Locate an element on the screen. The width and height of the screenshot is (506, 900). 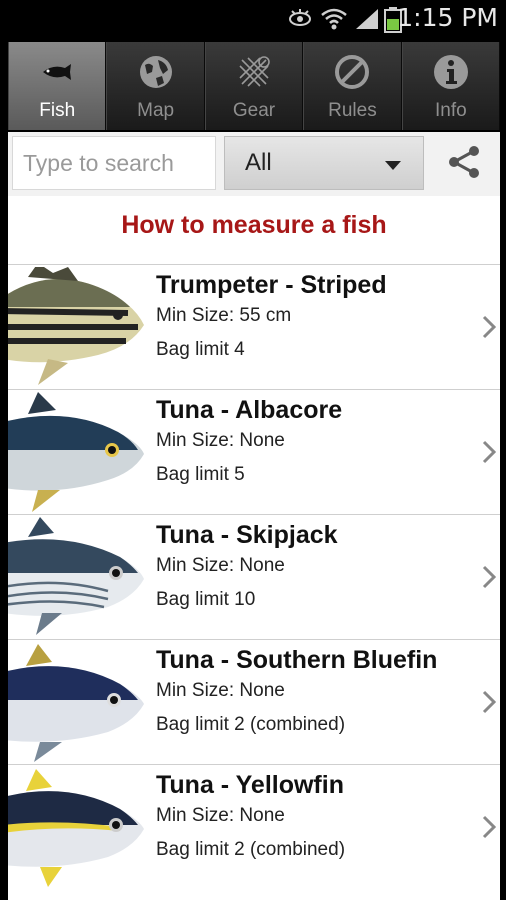
chevron-down-icon is located at coordinates (393, 165).